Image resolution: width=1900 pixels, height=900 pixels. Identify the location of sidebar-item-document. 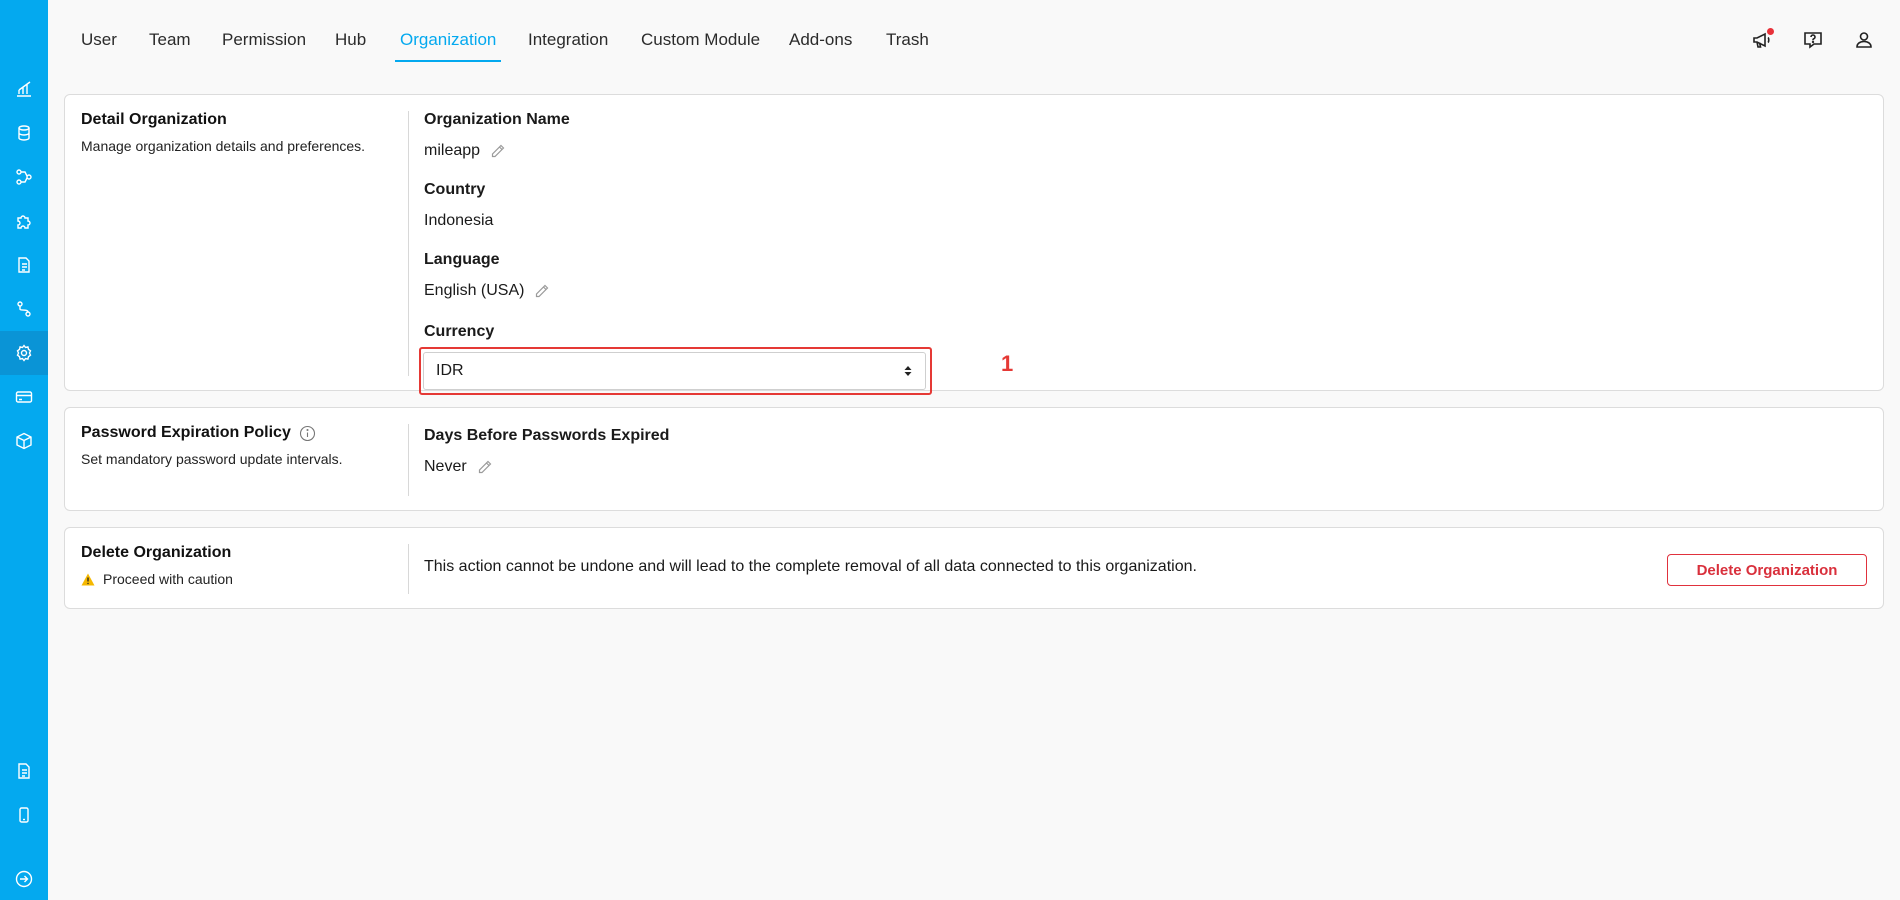
(24, 265).